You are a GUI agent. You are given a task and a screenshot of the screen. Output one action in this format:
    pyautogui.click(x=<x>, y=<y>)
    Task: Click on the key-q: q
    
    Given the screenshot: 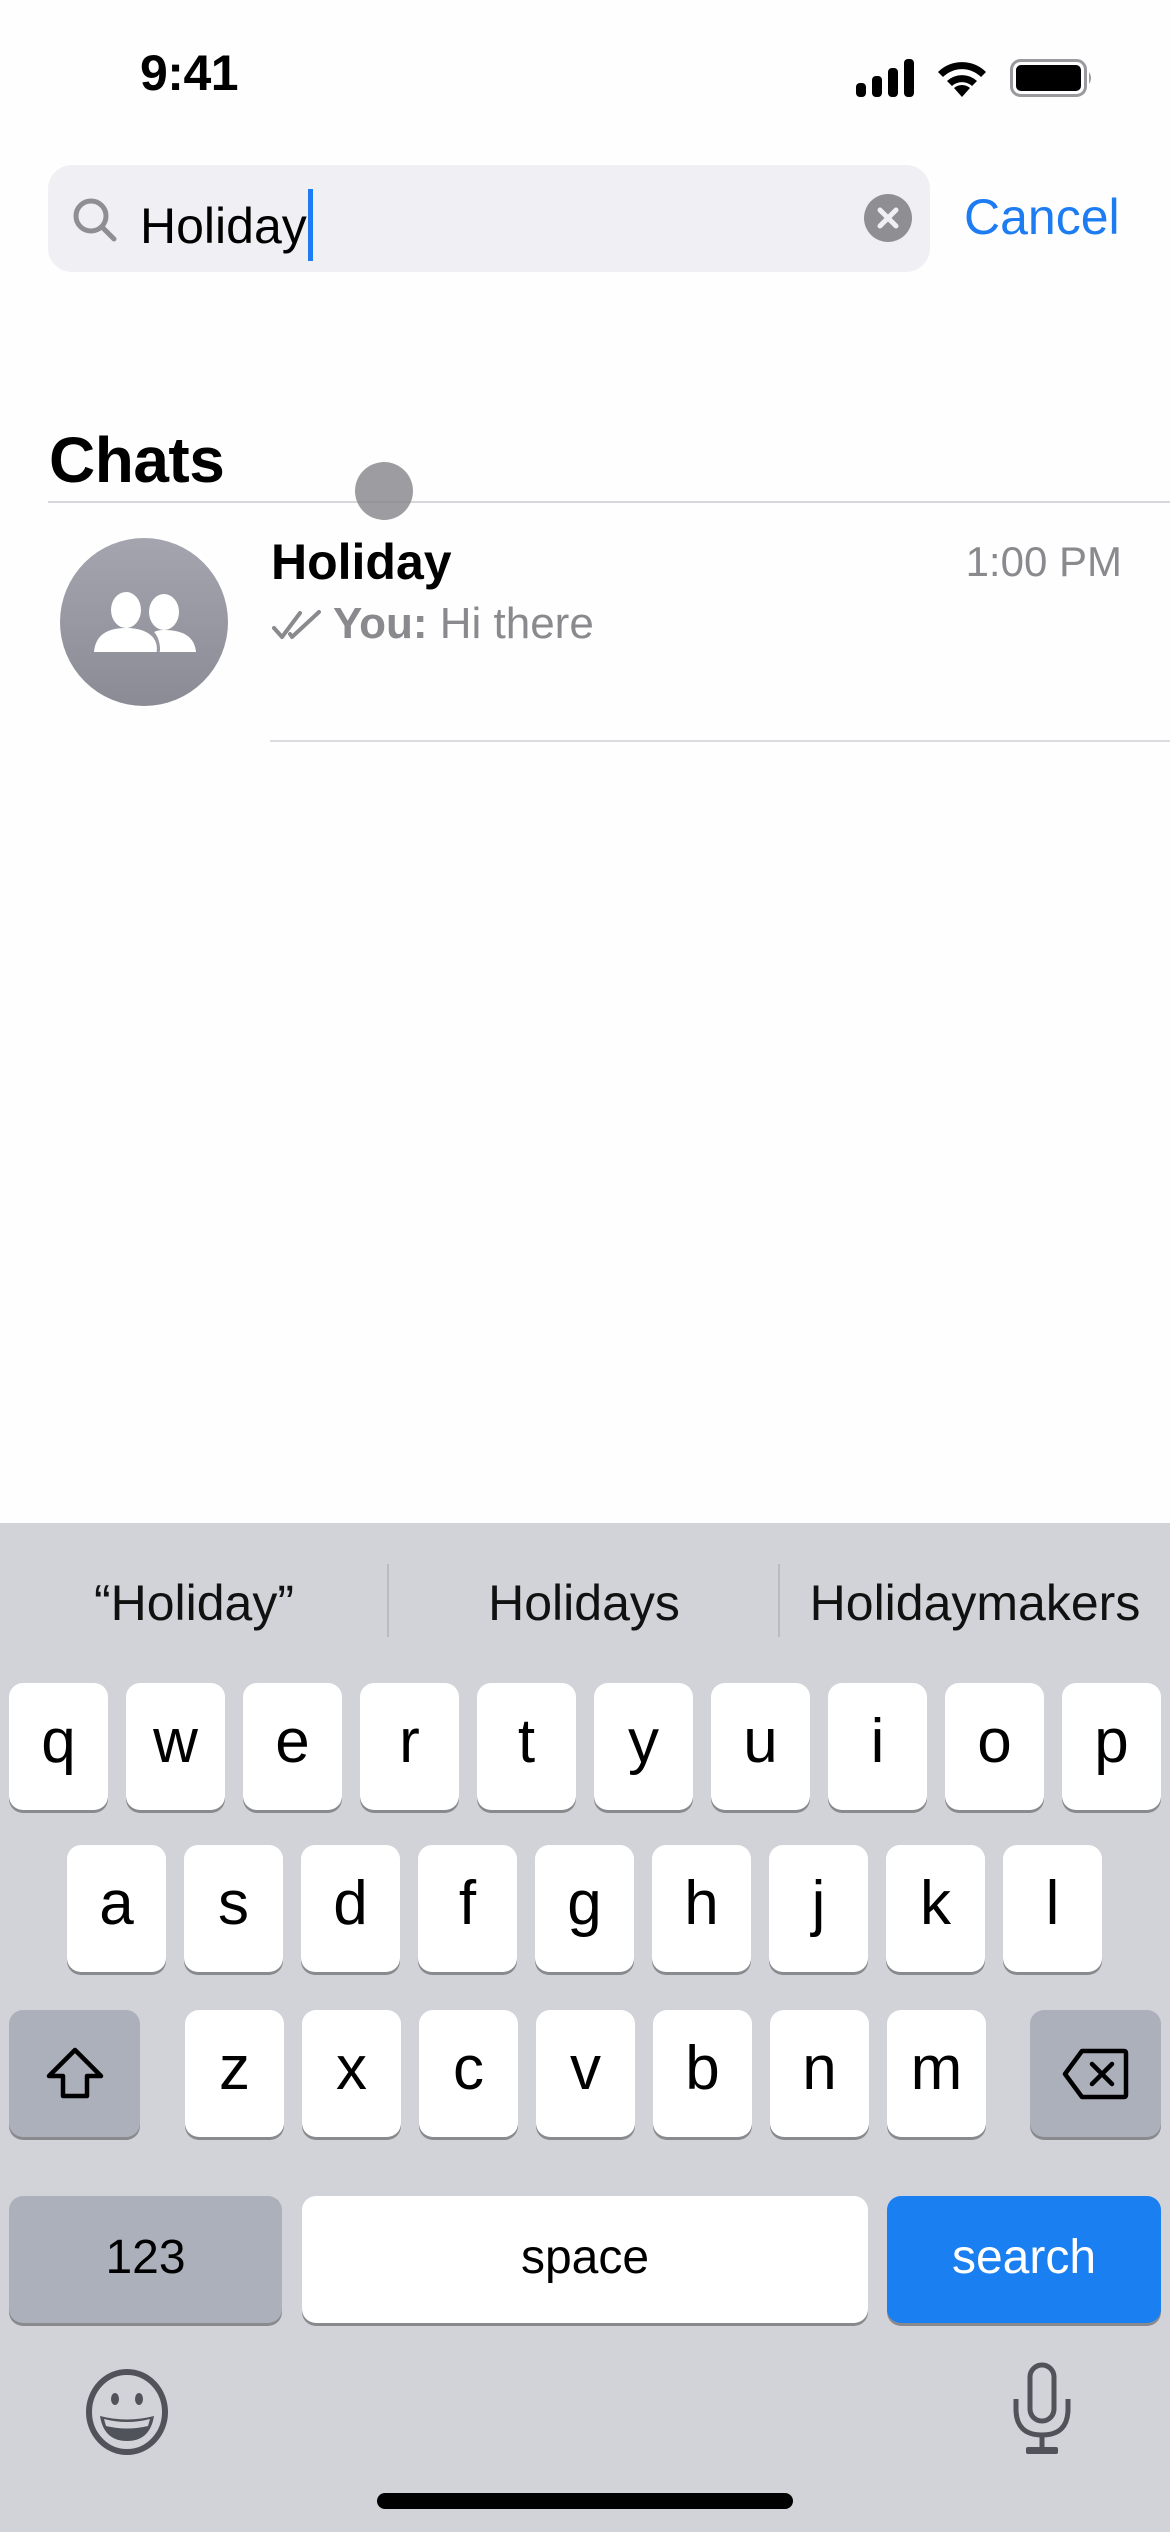 What is the action you would take?
    pyautogui.click(x=58, y=1746)
    